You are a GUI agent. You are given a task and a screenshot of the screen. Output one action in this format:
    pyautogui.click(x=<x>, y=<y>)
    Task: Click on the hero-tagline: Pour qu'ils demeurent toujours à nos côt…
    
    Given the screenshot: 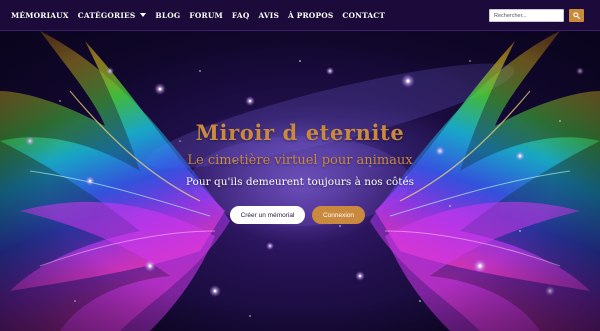 What is the action you would take?
    pyautogui.click(x=300, y=182)
    